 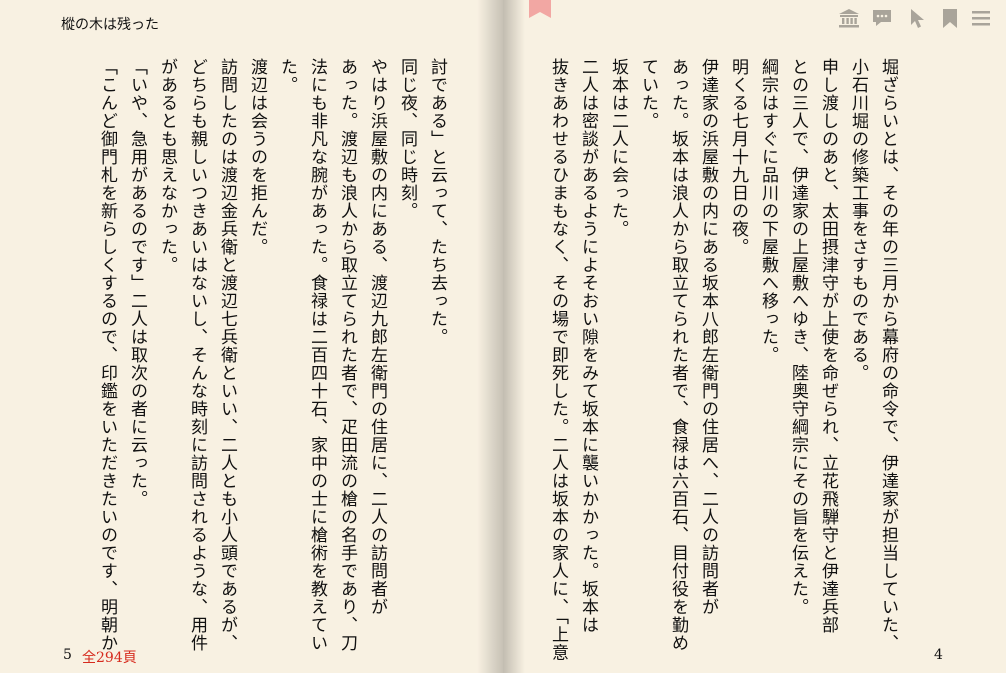 What do you see at coordinates (347, 355) in the screenshot?
I see `text-column: あった。渡辺も浪人から取立てられた者で、疋田流の槍の名手であり、刀` at bounding box center [347, 355].